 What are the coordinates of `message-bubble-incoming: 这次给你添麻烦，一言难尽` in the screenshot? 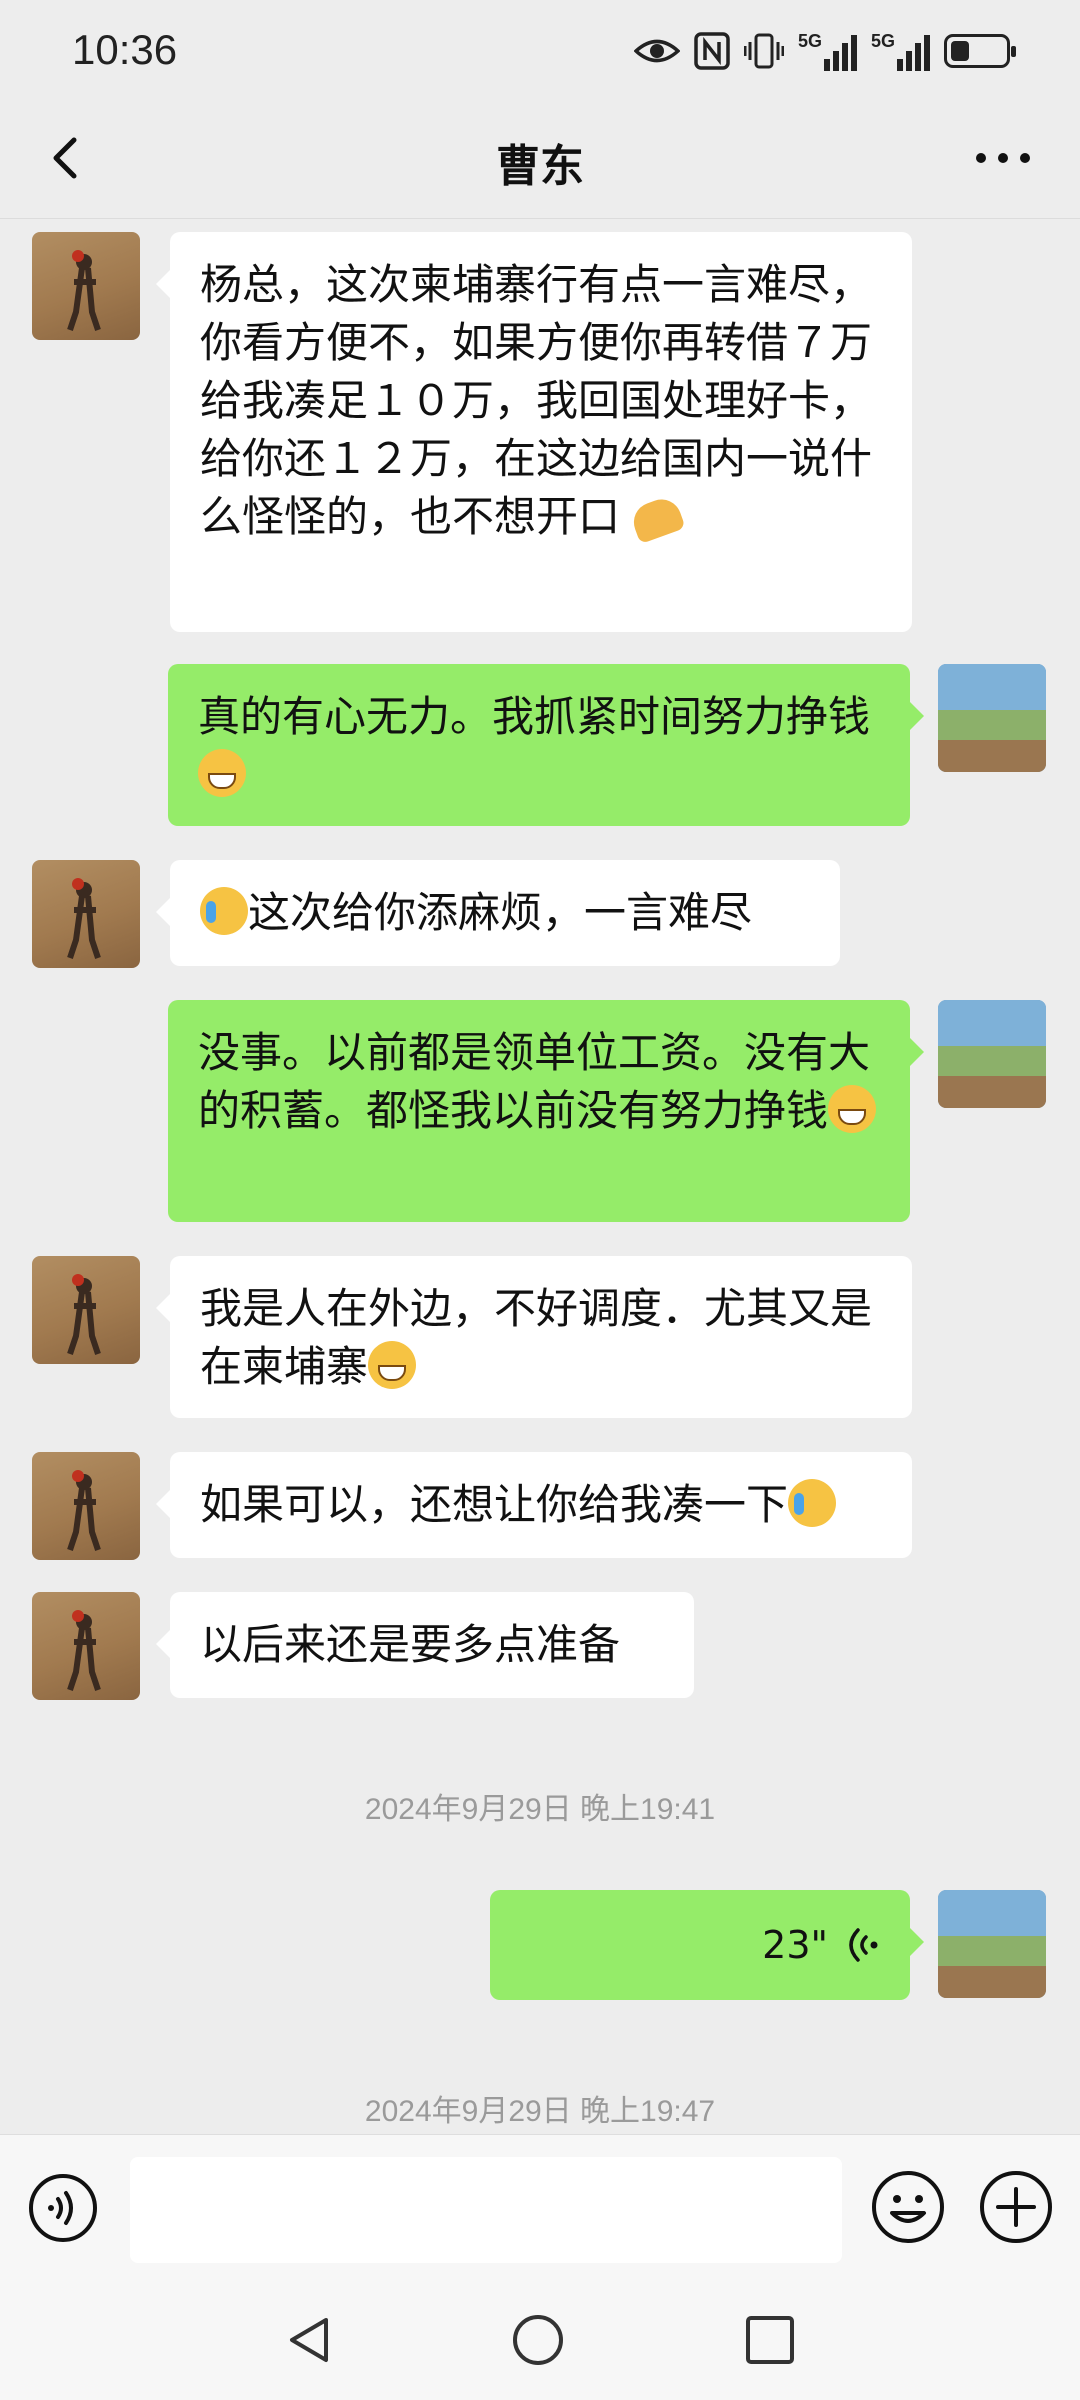 It's located at (498, 913).